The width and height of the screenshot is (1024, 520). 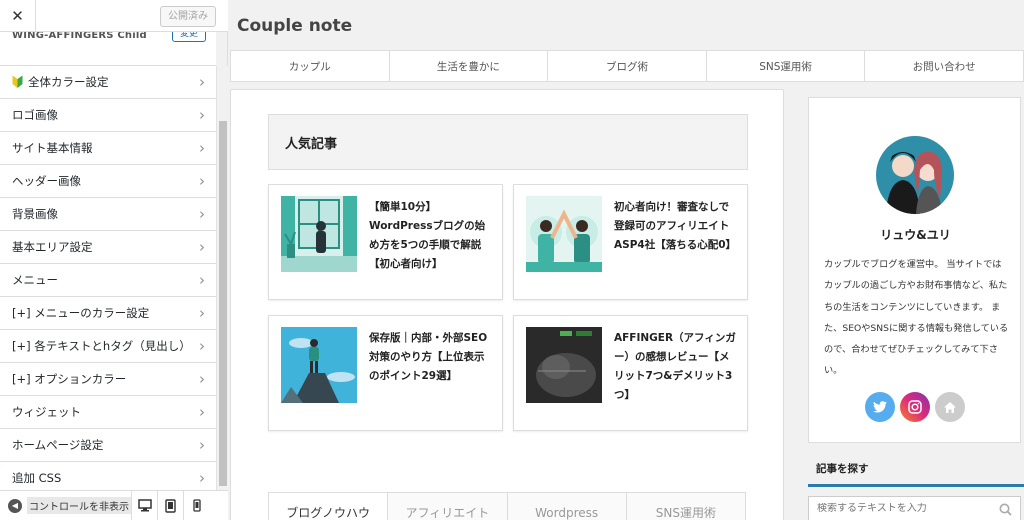 I want to click on avatar, so click(x=915, y=175).